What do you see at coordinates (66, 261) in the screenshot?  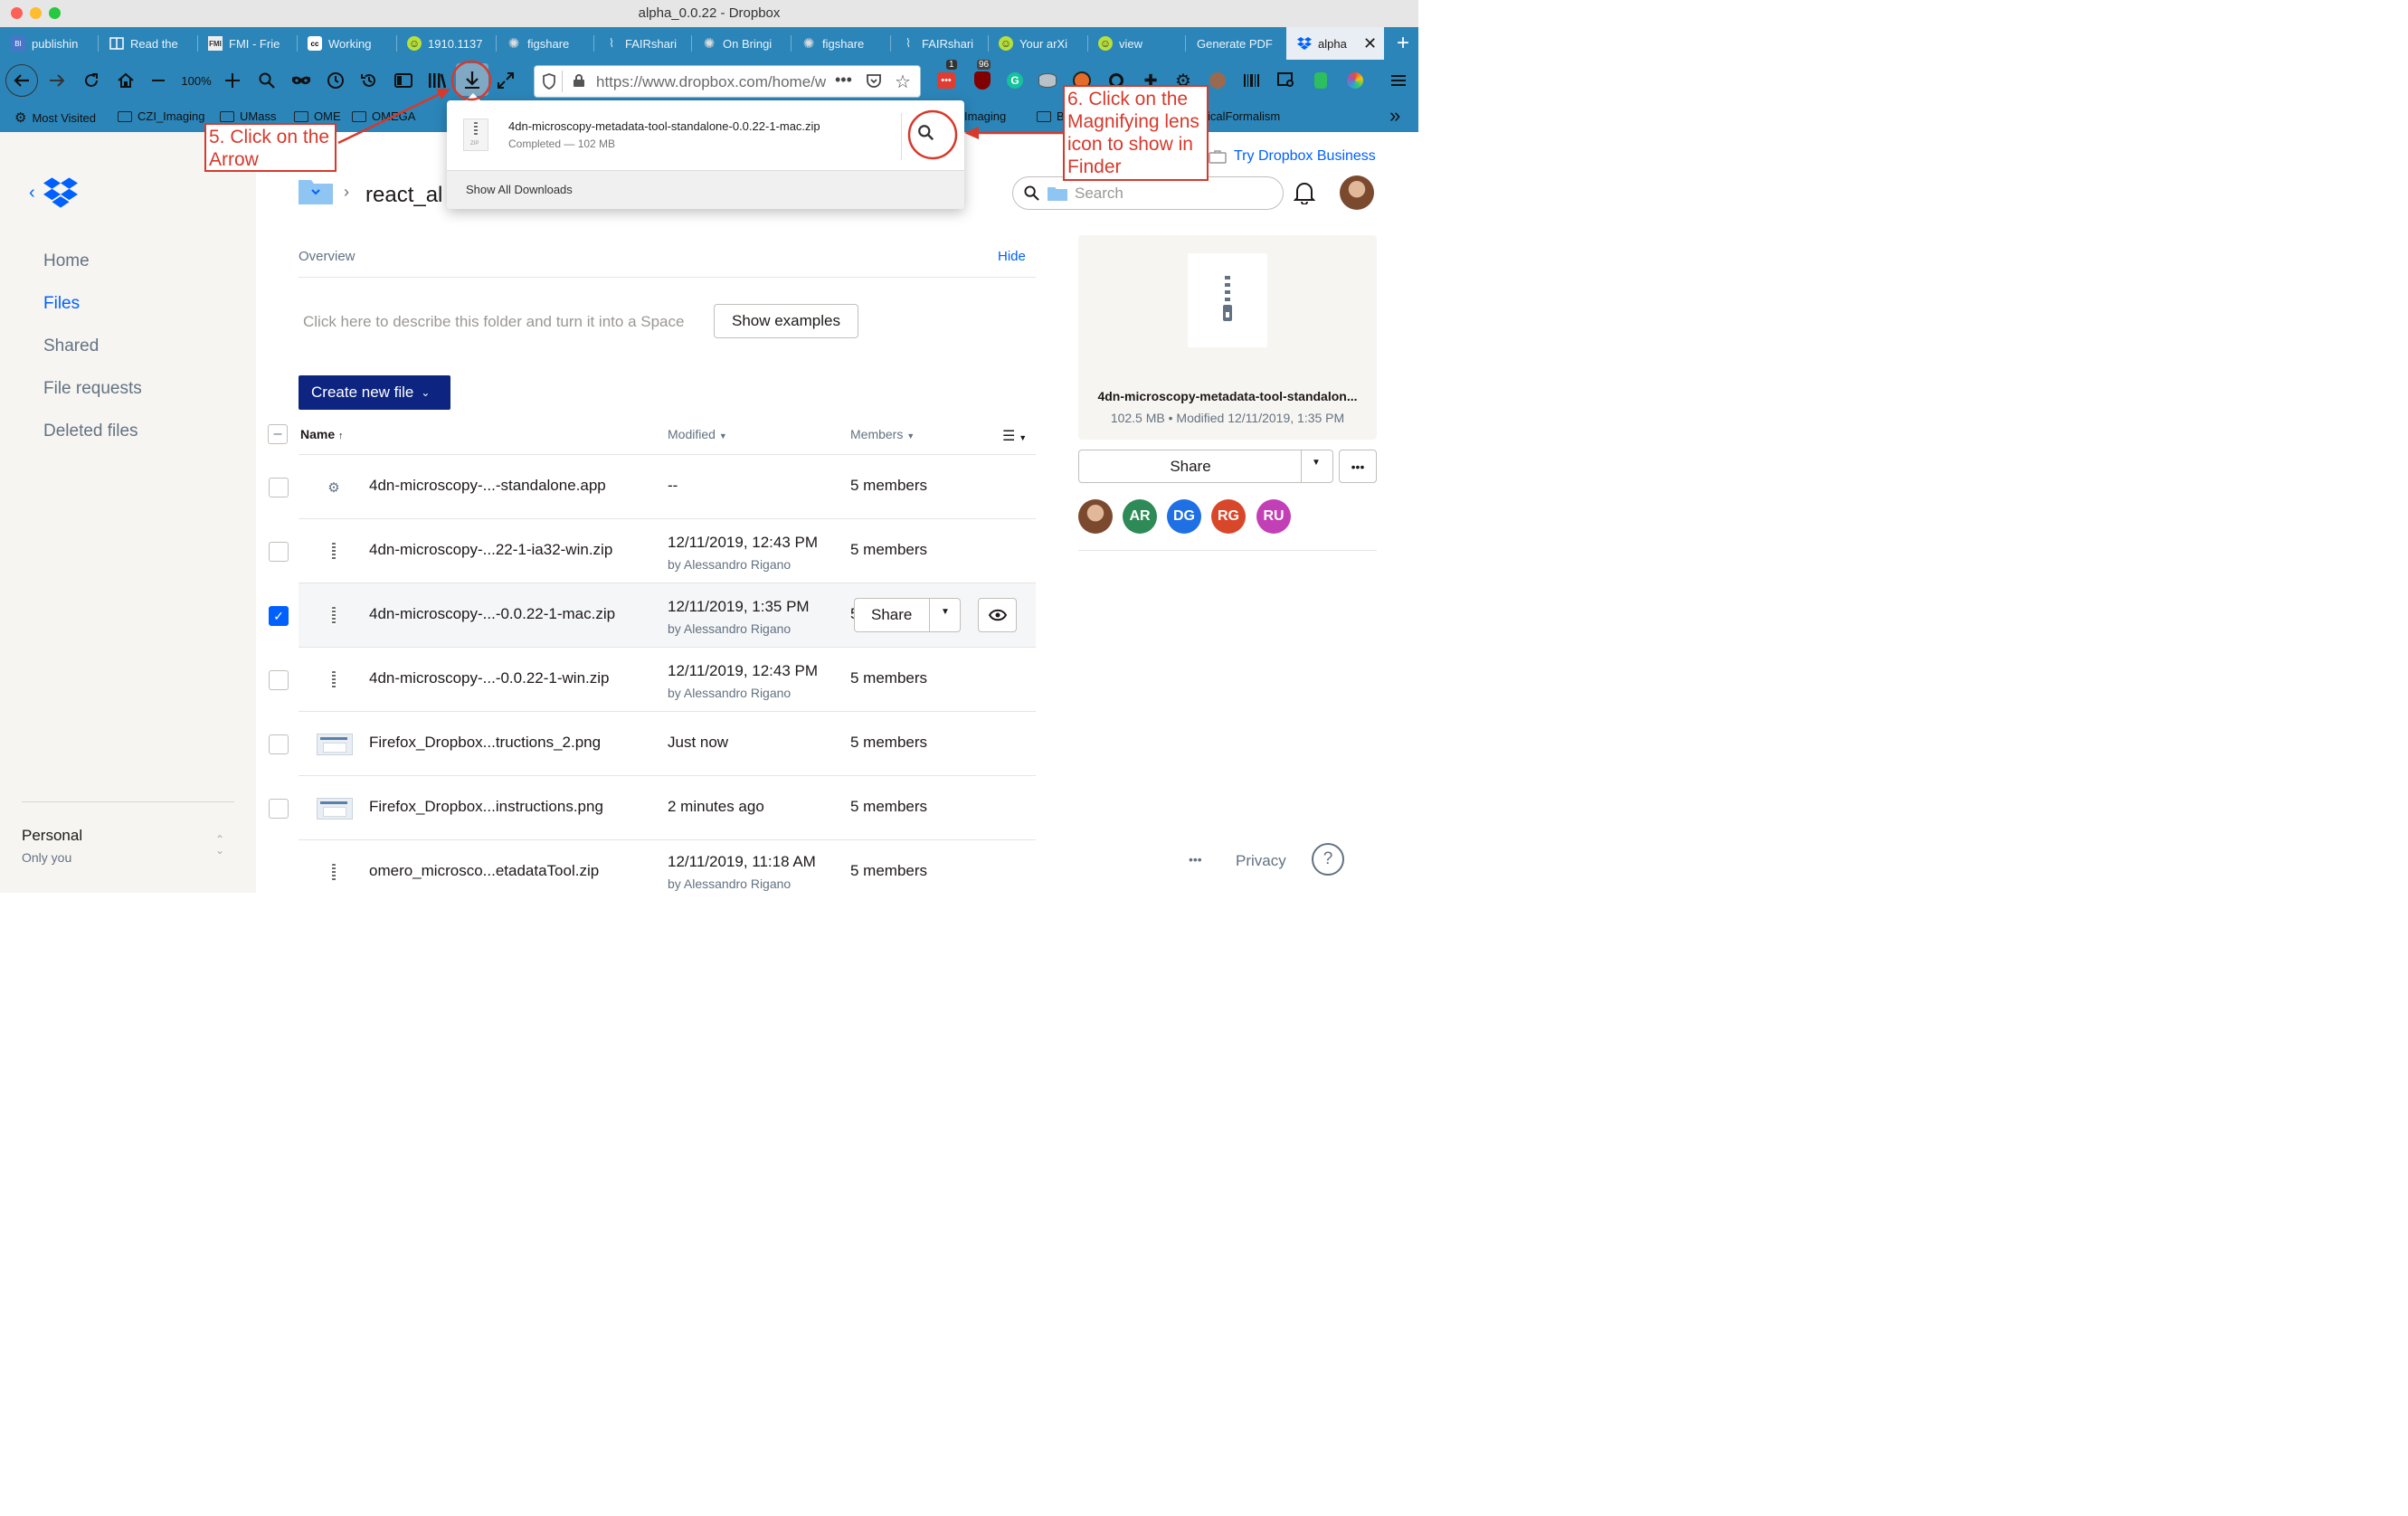 I see `sidebar-item-home: Home` at bounding box center [66, 261].